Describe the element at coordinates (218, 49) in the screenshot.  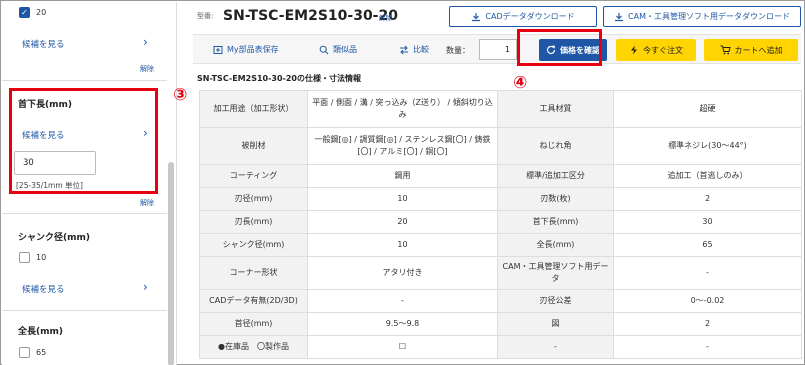
I see `save-list-icon` at that location.